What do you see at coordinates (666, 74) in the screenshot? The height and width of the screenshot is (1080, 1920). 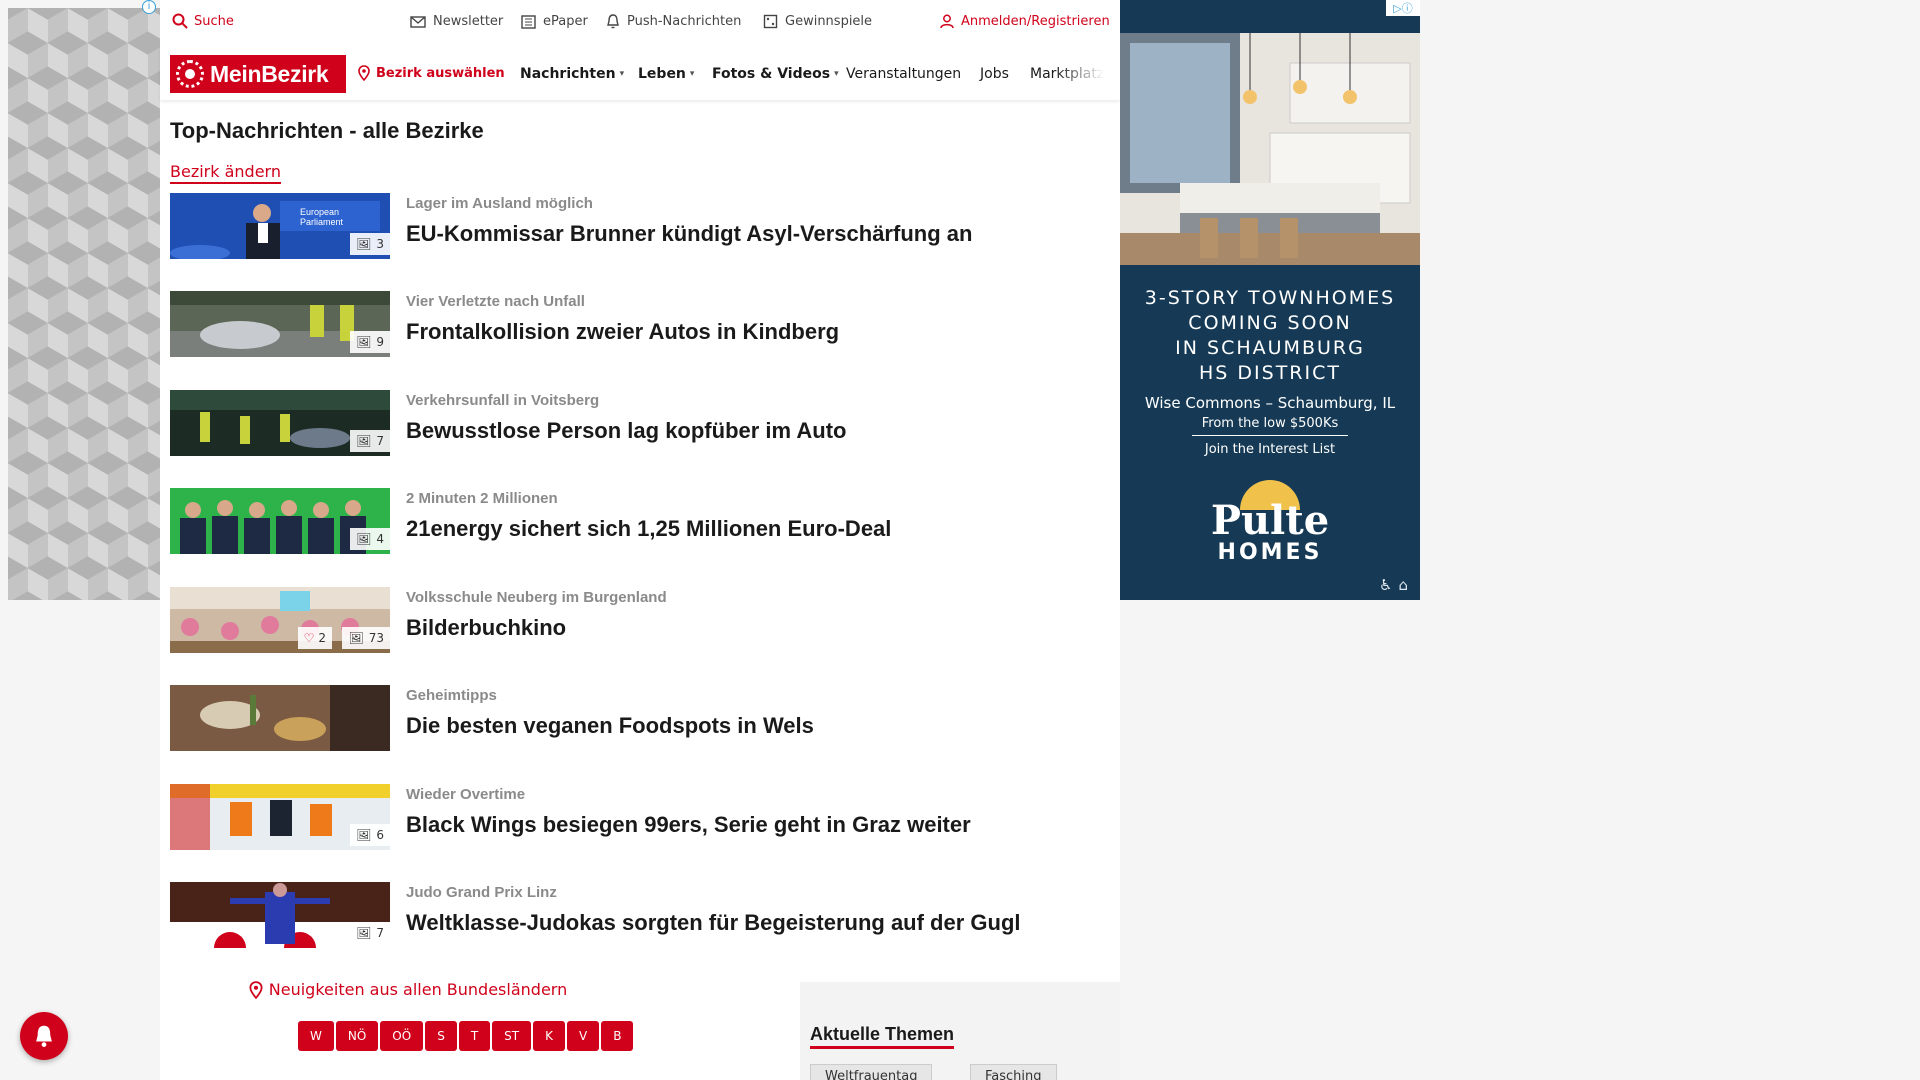 I see `nav-leben: Leben ▾` at bounding box center [666, 74].